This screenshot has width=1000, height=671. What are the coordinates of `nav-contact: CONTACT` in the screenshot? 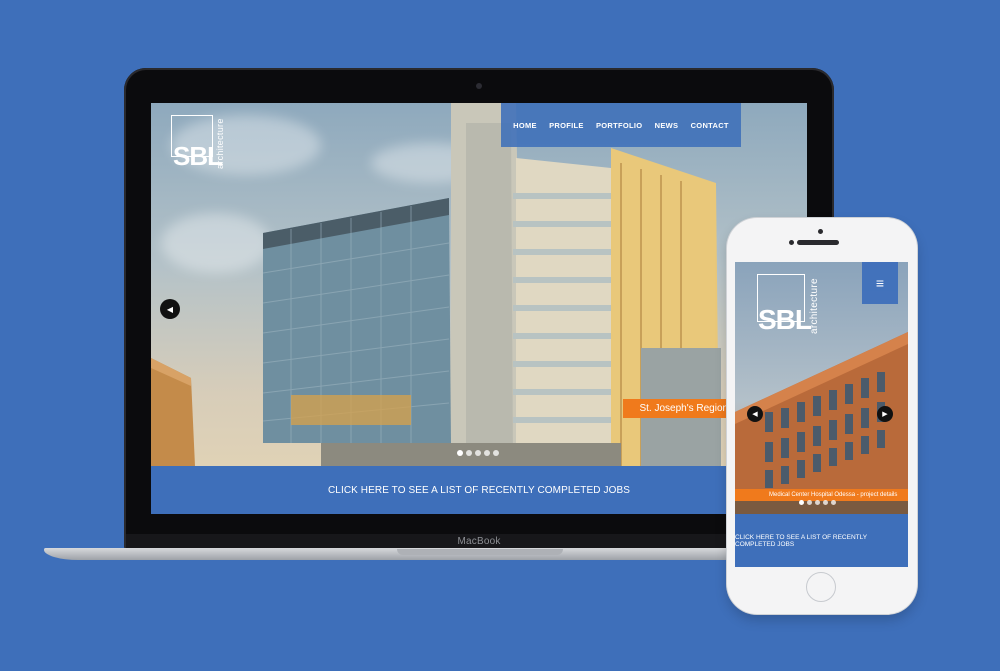 It's located at (710, 125).